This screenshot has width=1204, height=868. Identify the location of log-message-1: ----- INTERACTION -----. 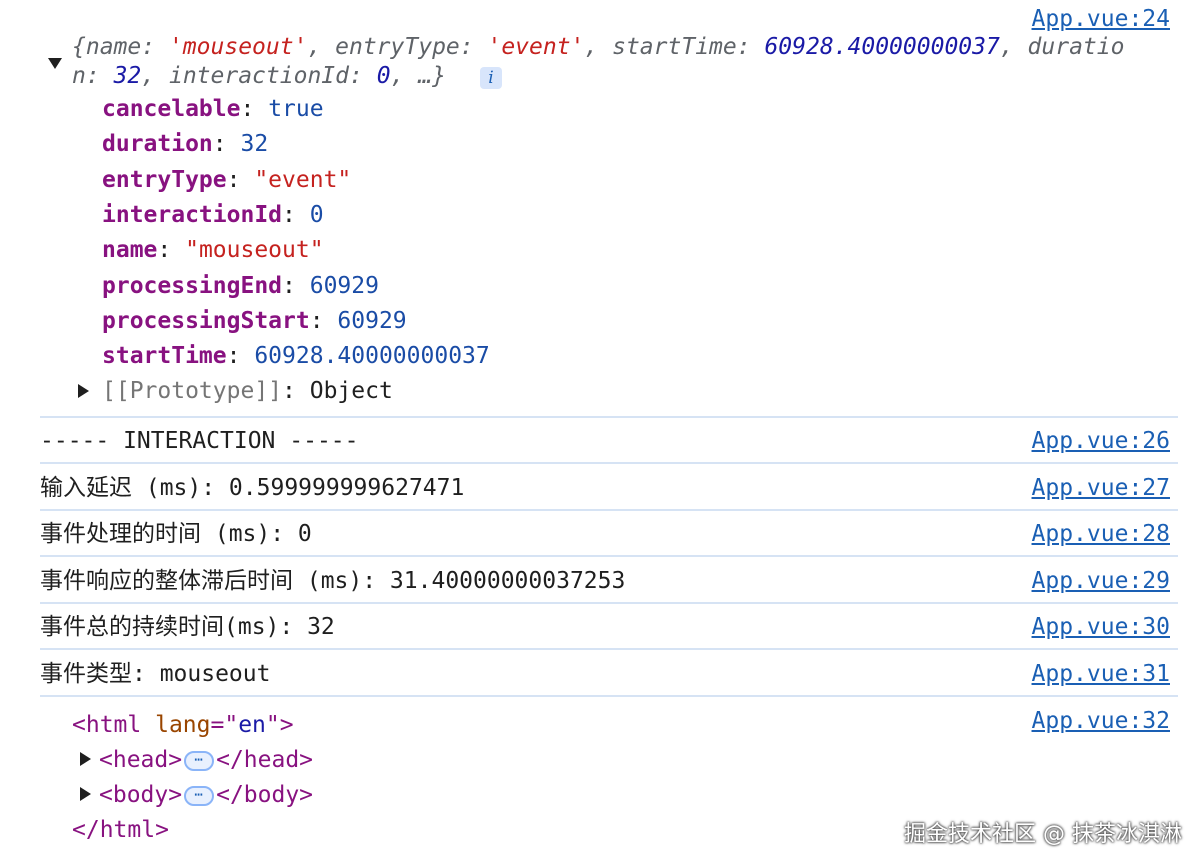
(199, 441).